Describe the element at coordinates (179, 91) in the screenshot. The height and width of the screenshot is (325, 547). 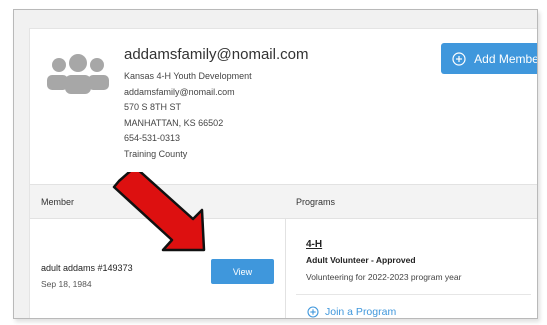
I see `family-contact-email: addamsfamily@nomail.com` at that location.